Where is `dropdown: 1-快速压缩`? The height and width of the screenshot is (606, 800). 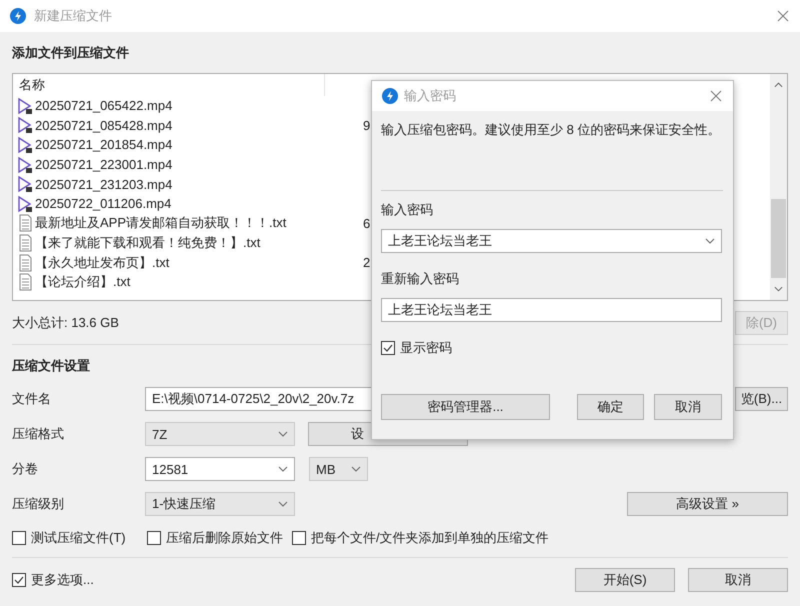
dropdown: 1-快速压缩 is located at coordinates (220, 504).